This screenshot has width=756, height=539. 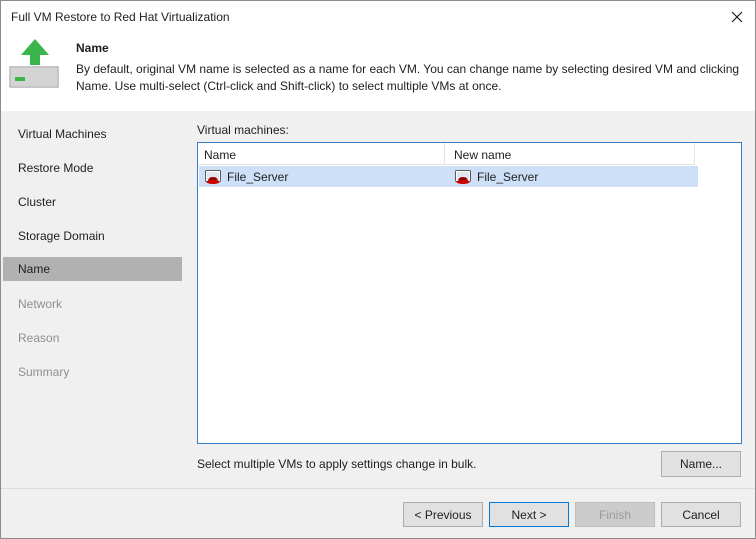 What do you see at coordinates (92, 134) in the screenshot?
I see `step-virtual-machines: Virtual Machines` at bounding box center [92, 134].